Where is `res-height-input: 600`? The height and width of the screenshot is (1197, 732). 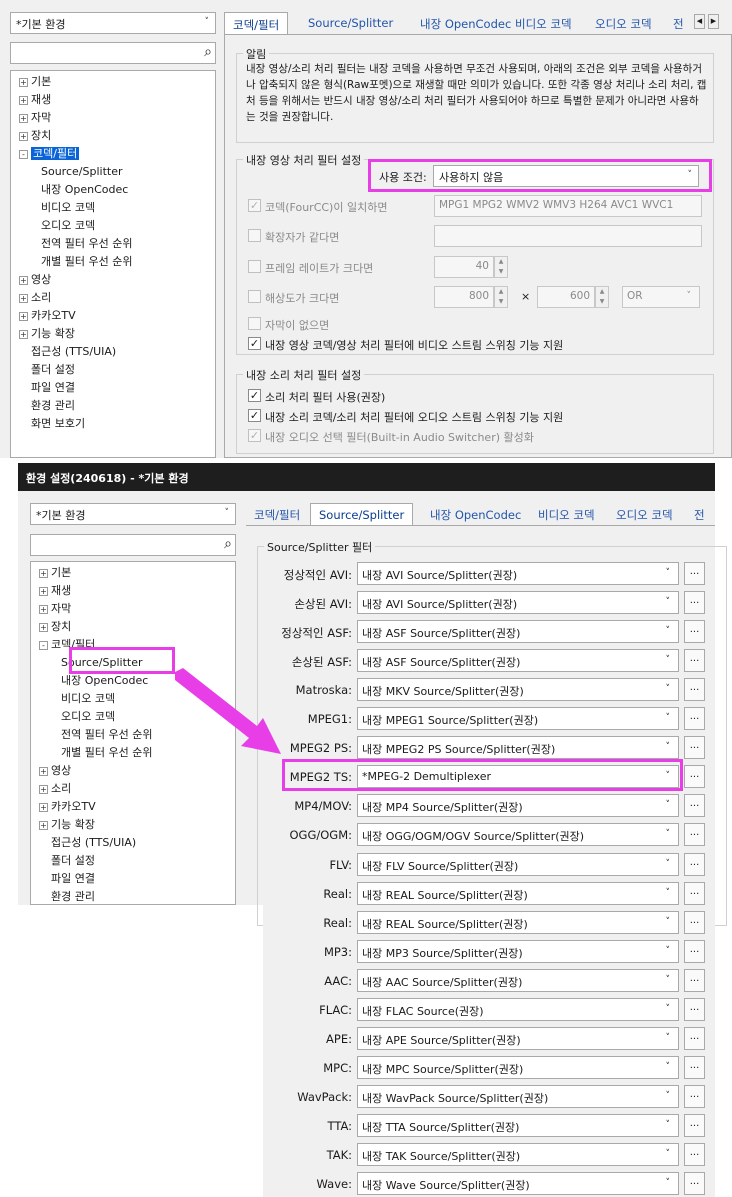
res-height-input: 600 is located at coordinates (566, 297).